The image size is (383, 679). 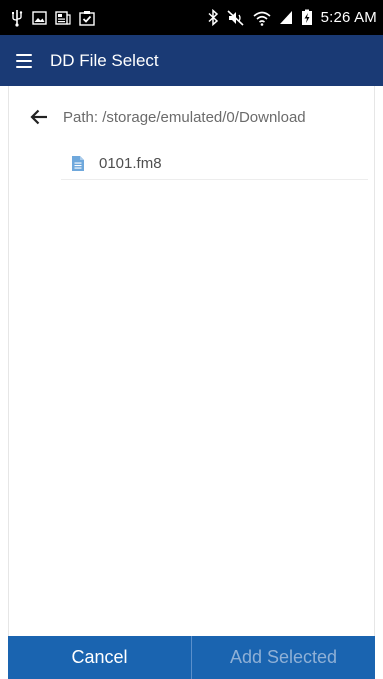 I want to click on path-row: Path: /storage/emulated/0/Download, so click(x=191, y=117).